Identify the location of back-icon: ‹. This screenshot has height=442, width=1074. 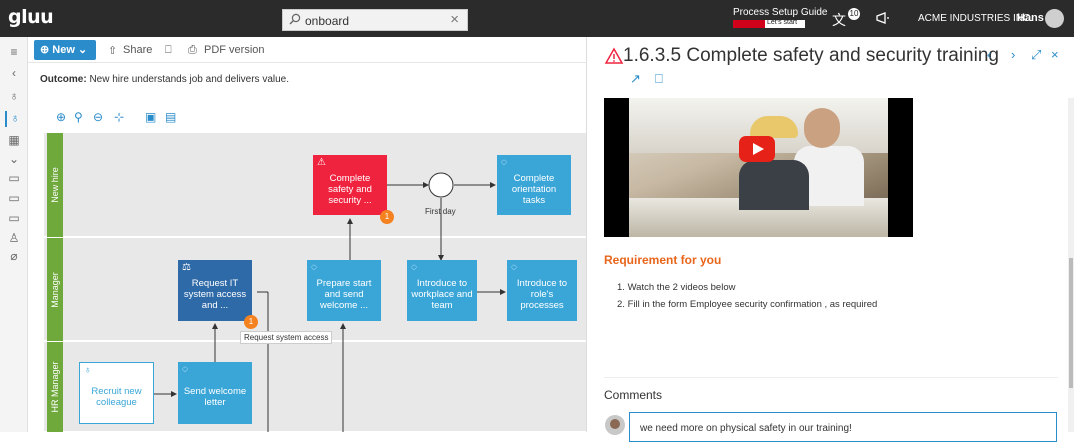
(14, 74).